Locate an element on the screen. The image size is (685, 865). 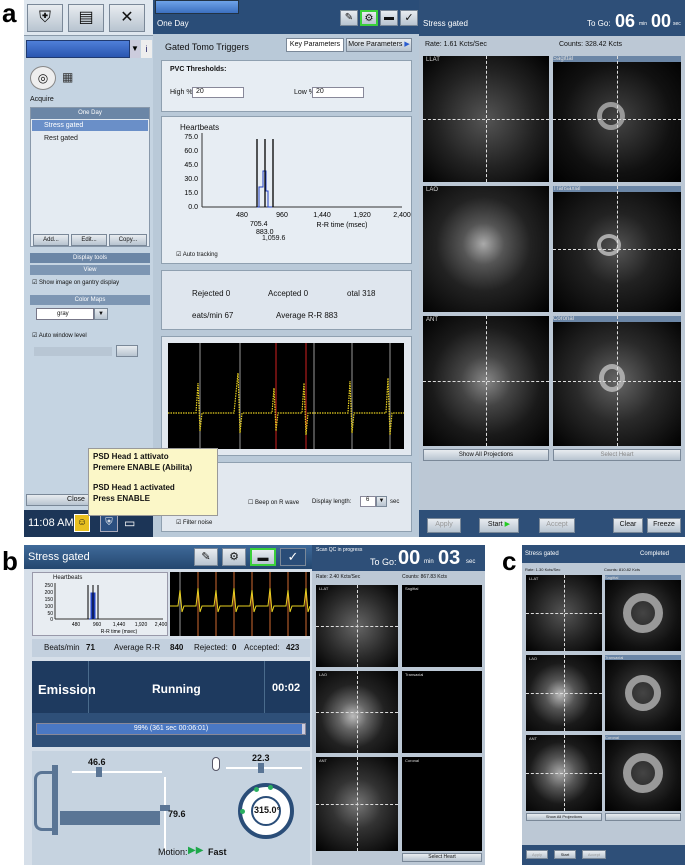
reset-button is located at coordinates (127, 351).